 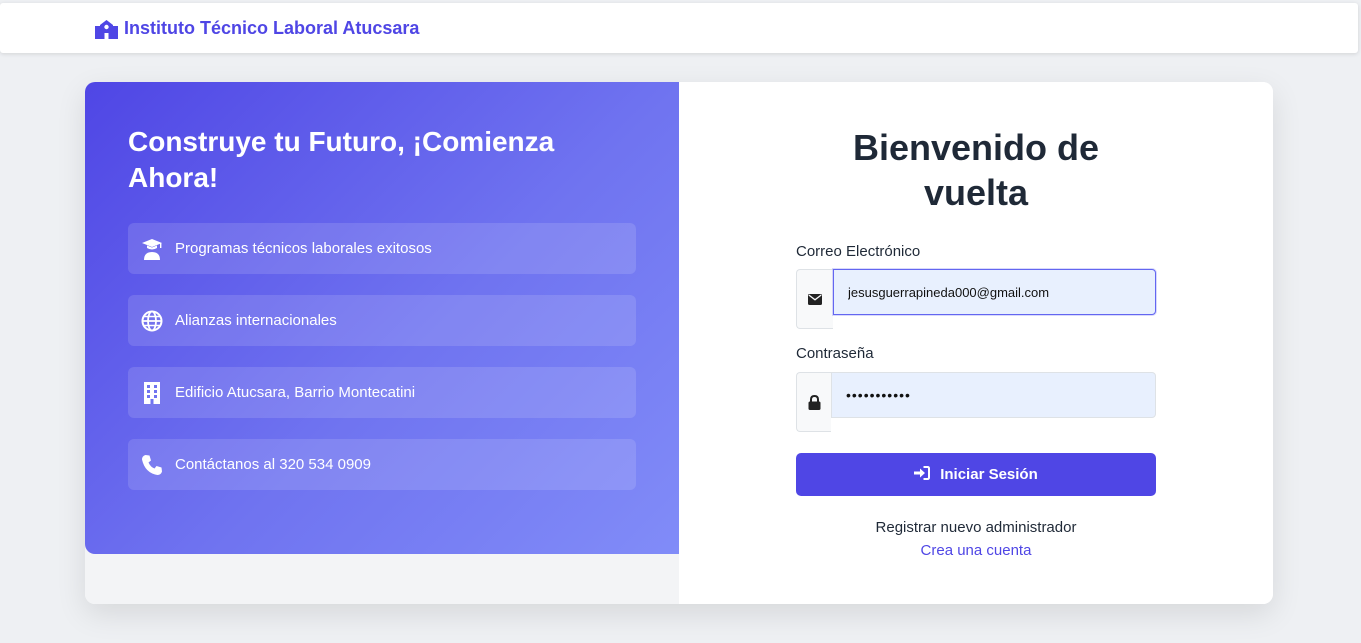 What do you see at coordinates (382, 464) in the screenshot?
I see `feature-contact: Contáctanos al 320 534 0909` at bounding box center [382, 464].